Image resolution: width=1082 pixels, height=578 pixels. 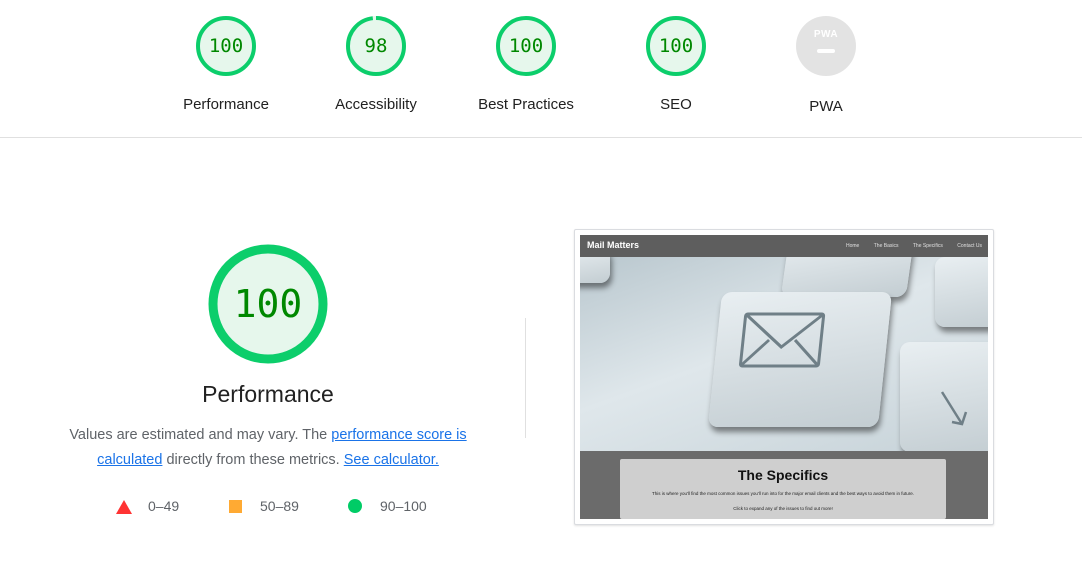 What do you see at coordinates (391, 460) in the screenshot?
I see `see-calculator-link: See calculator.` at bounding box center [391, 460].